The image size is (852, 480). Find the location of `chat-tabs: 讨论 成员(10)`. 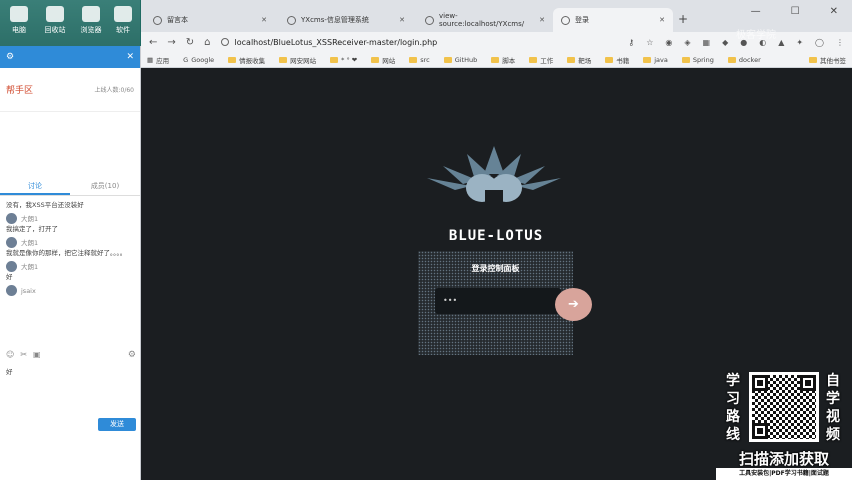

chat-tabs: 讨论 成员(10) is located at coordinates (70, 187).